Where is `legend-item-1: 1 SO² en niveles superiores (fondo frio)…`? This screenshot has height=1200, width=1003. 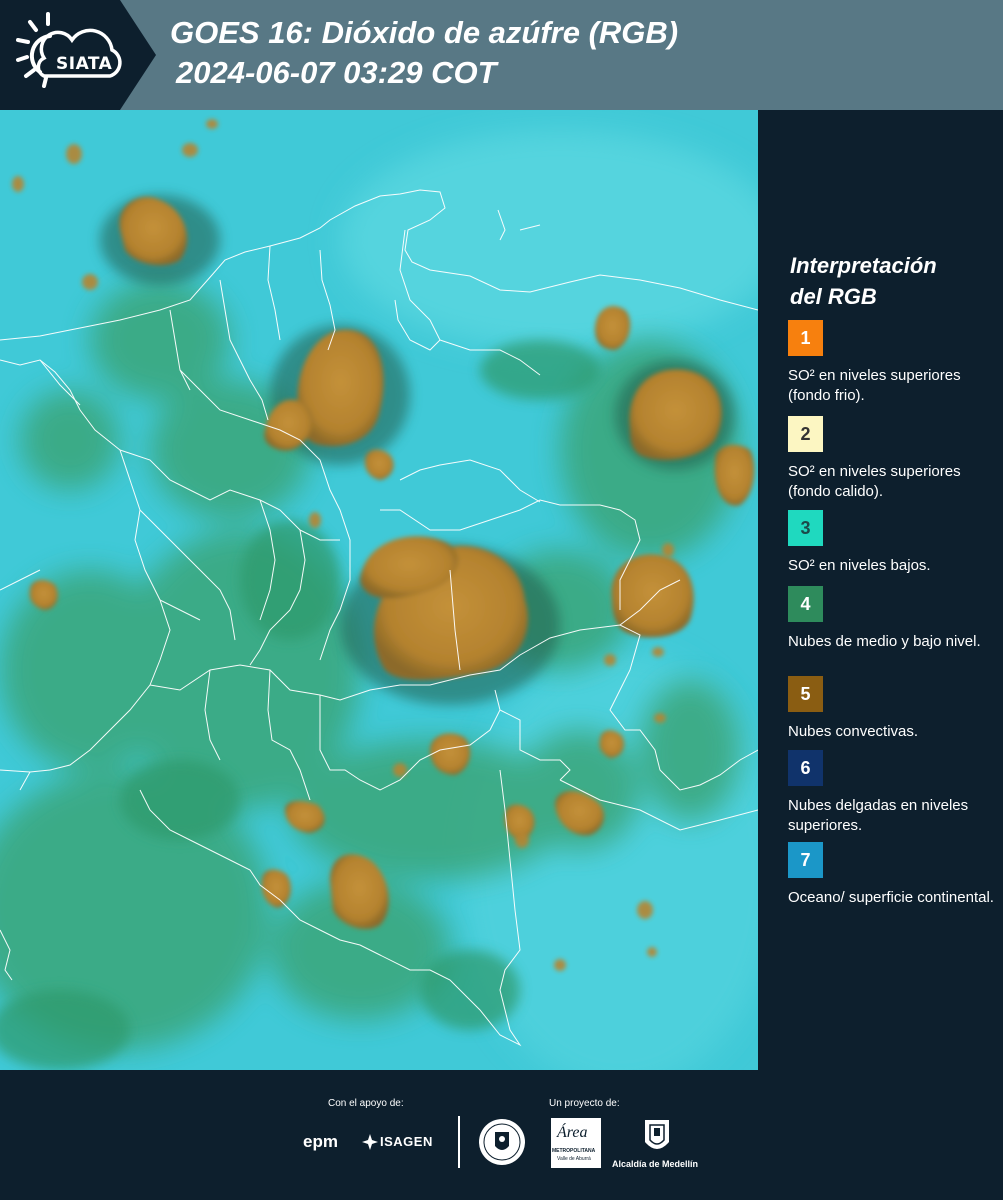
legend-item-1: 1 SO² en niveles superiores (fondo frio)… is located at coordinates (893, 363).